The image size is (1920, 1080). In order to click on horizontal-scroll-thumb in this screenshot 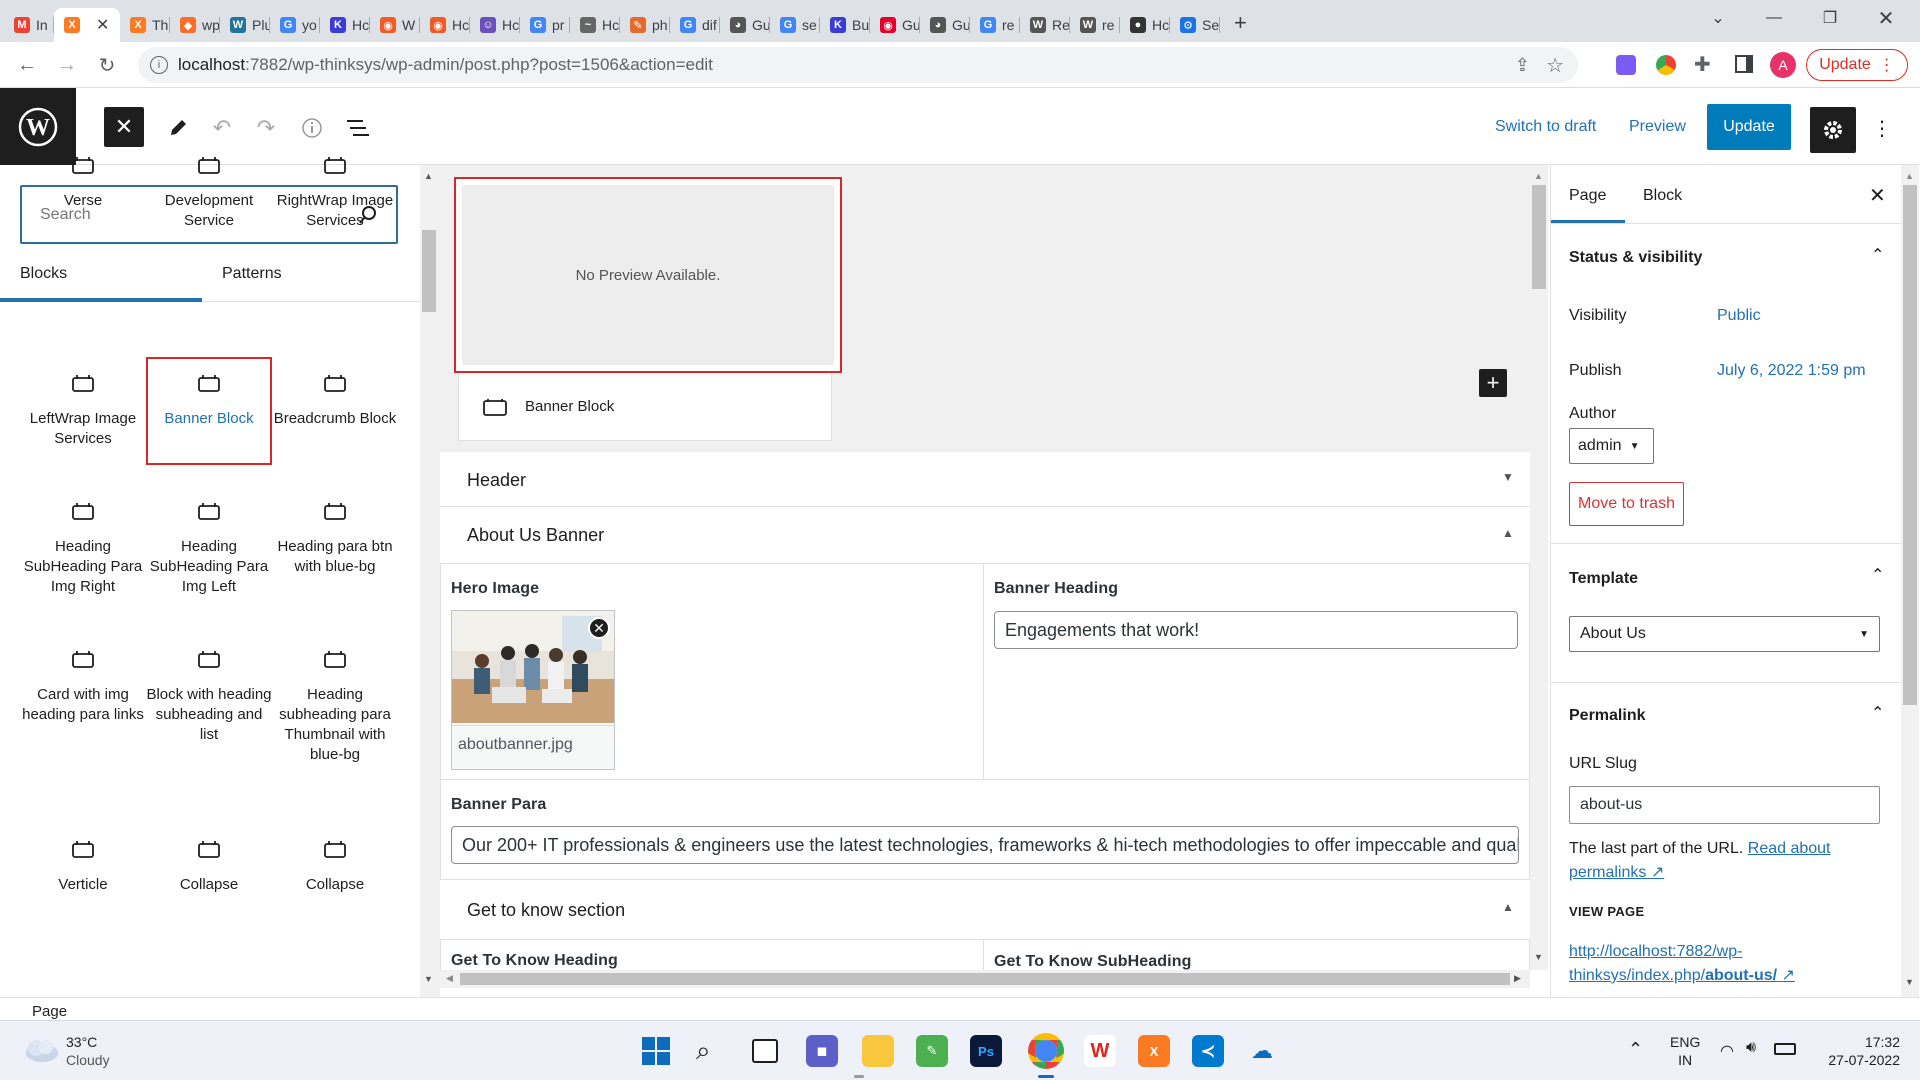, I will do `click(985, 979)`.